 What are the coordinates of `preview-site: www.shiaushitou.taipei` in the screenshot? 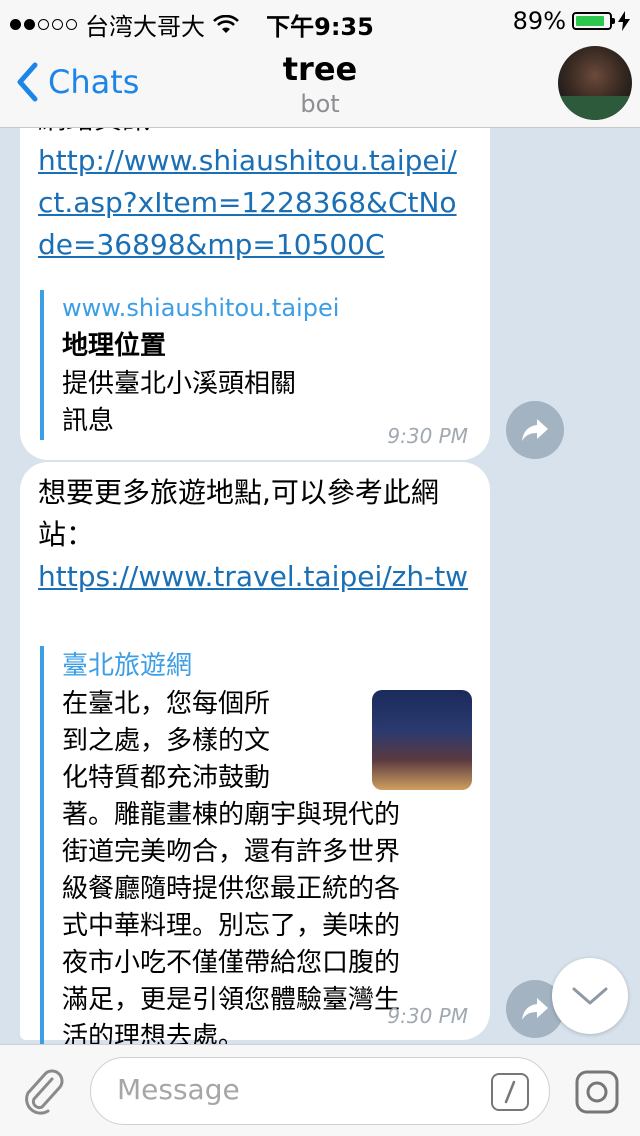 It's located at (201, 308).